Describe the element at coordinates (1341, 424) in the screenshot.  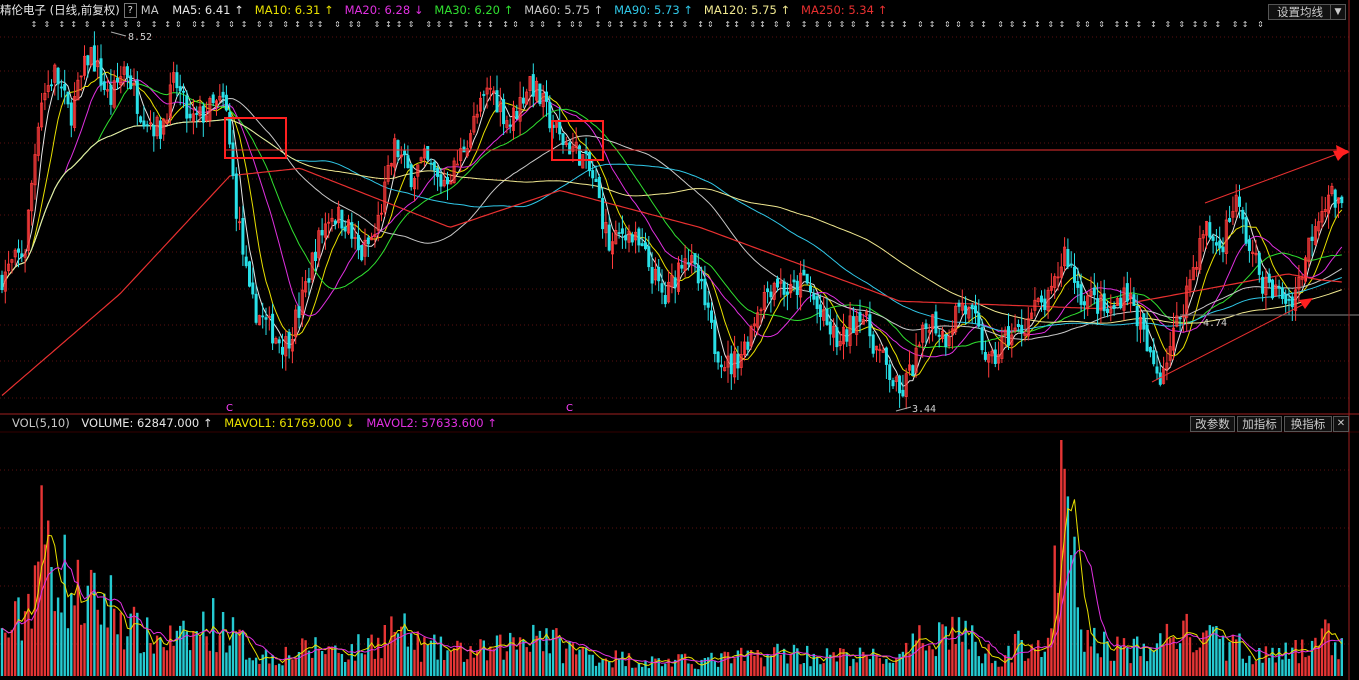
I see `close-indicator-icon: ✕` at that location.